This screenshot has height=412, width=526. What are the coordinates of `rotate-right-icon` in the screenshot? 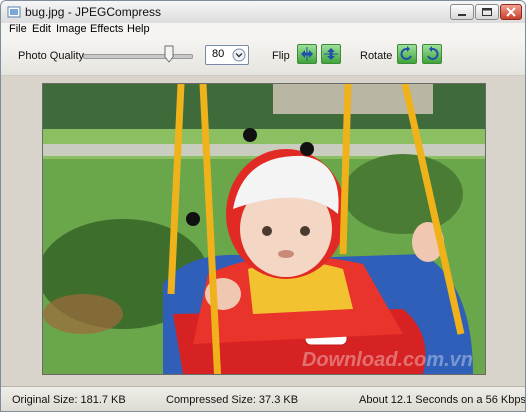 It's located at (433, 53).